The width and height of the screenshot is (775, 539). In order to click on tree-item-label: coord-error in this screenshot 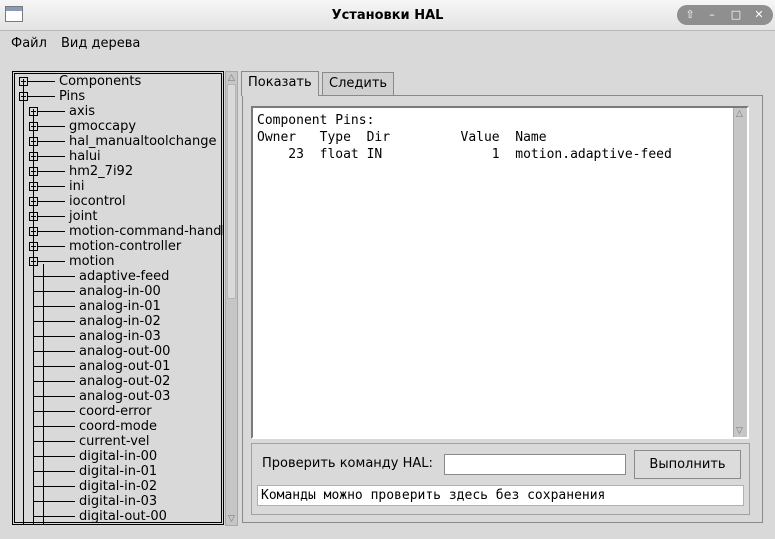, I will do `click(115, 411)`.